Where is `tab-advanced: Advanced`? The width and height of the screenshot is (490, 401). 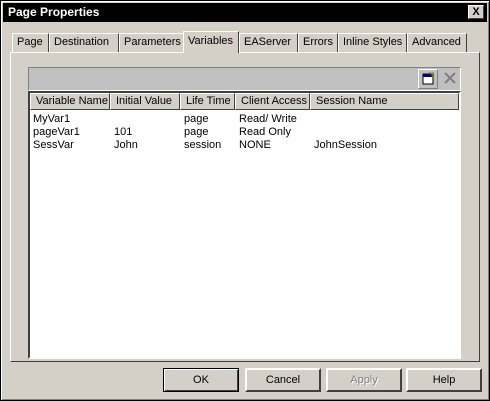 tab-advanced: Advanced is located at coordinates (437, 42).